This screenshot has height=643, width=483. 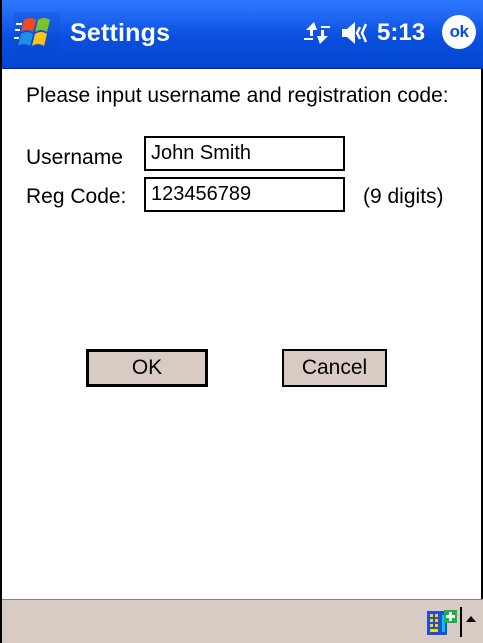 What do you see at coordinates (147, 368) in the screenshot?
I see `ok-button: OK` at bounding box center [147, 368].